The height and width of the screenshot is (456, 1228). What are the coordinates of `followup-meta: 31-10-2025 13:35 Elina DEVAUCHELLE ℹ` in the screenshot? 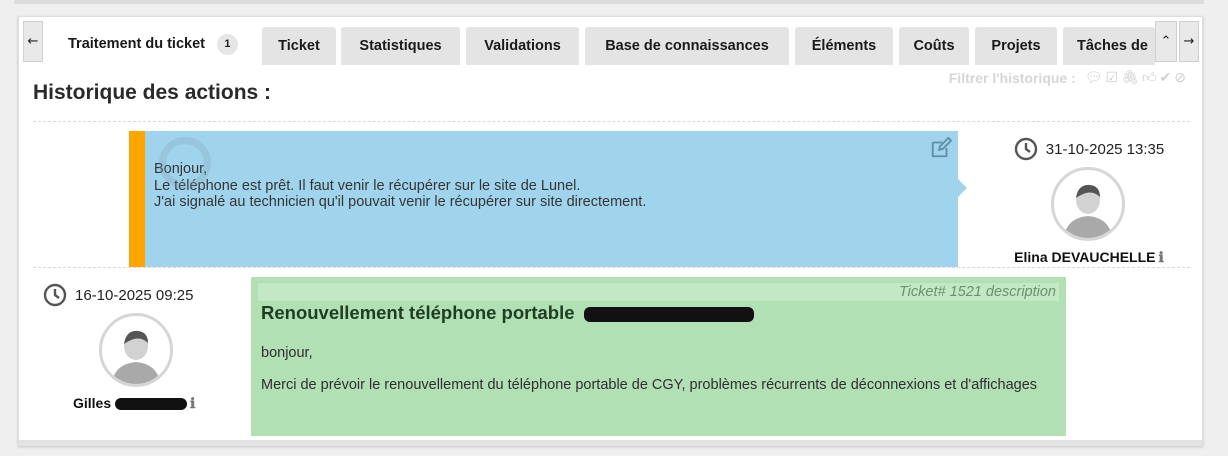 It's located at (1089, 201).